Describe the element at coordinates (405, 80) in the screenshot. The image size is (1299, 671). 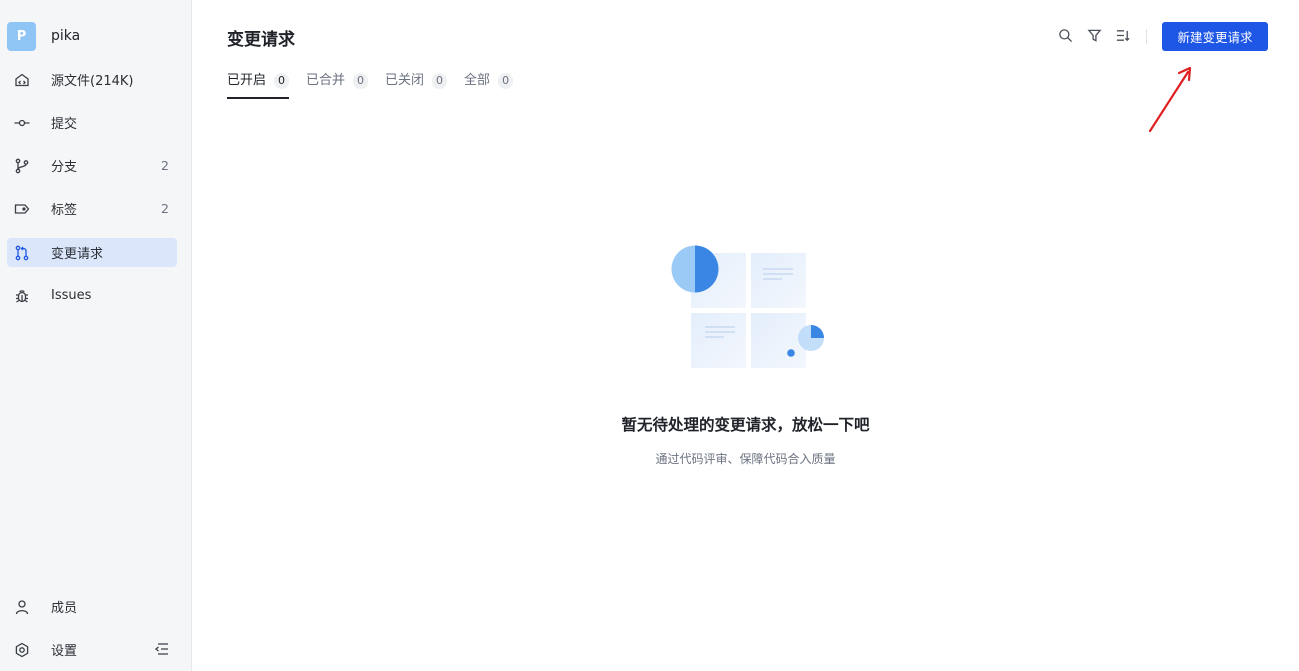
I see `tab-label: 已关闭` at that location.